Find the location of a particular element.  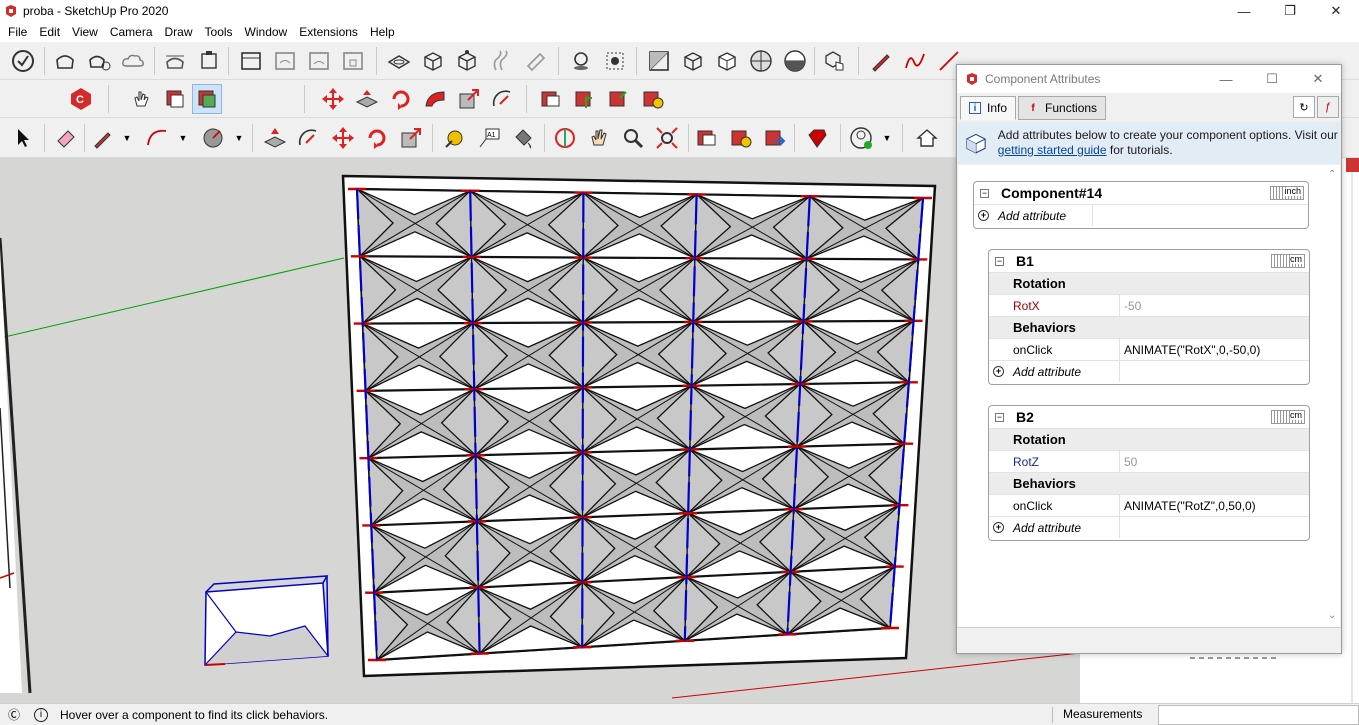

component-options-icon is located at coordinates (175, 99).